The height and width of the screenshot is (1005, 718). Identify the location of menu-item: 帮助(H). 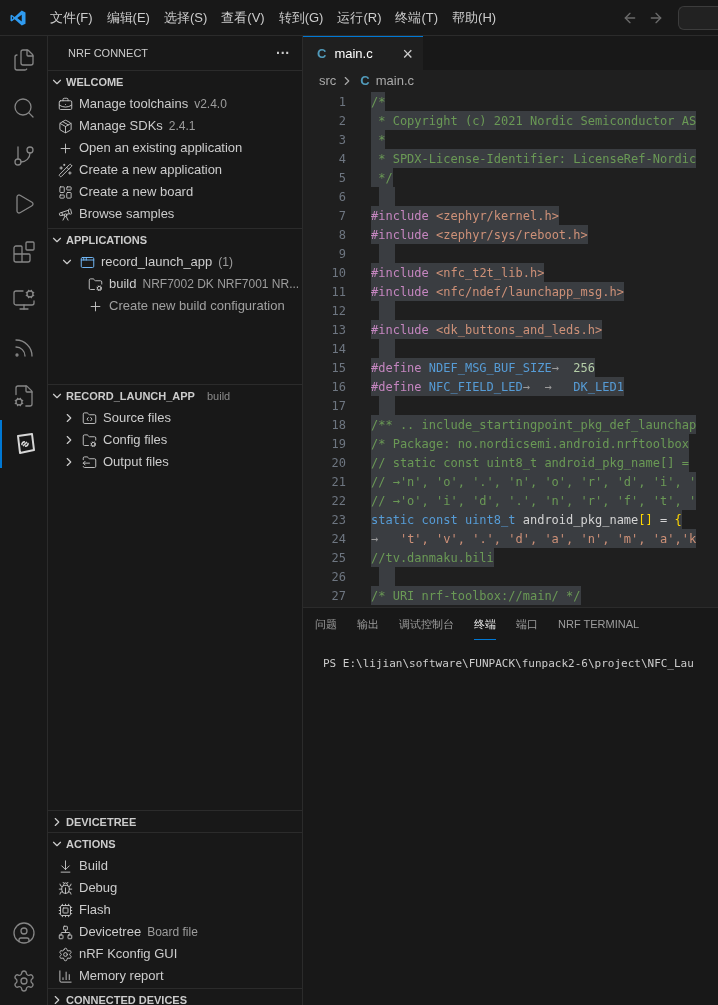
(474, 17).